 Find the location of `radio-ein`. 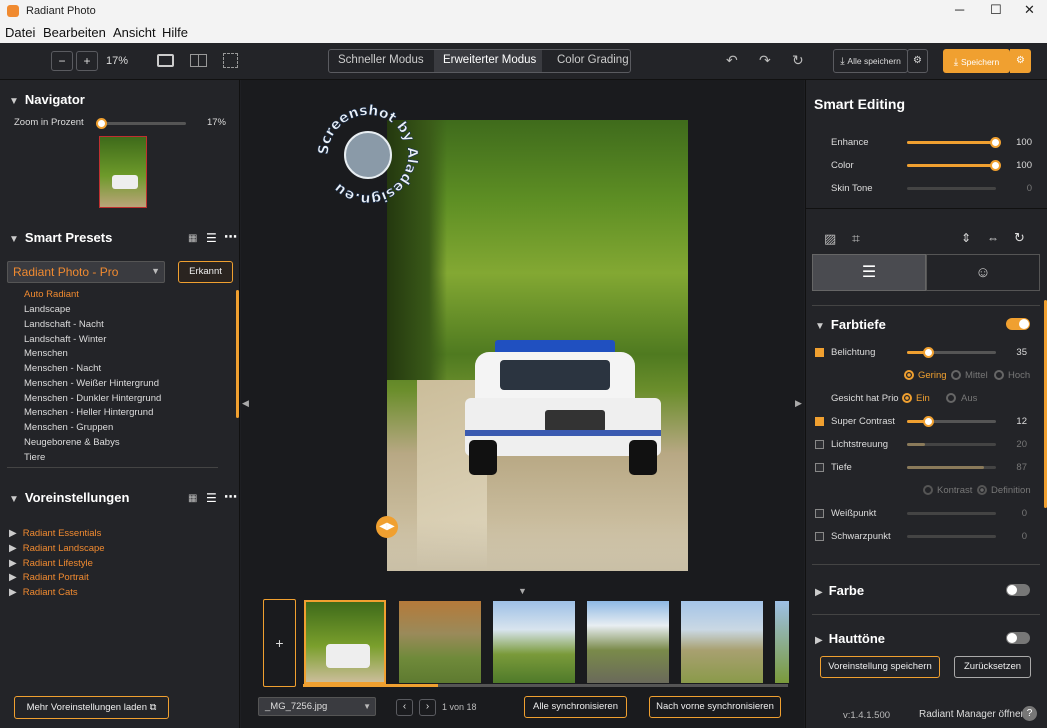

radio-ein is located at coordinates (907, 398).